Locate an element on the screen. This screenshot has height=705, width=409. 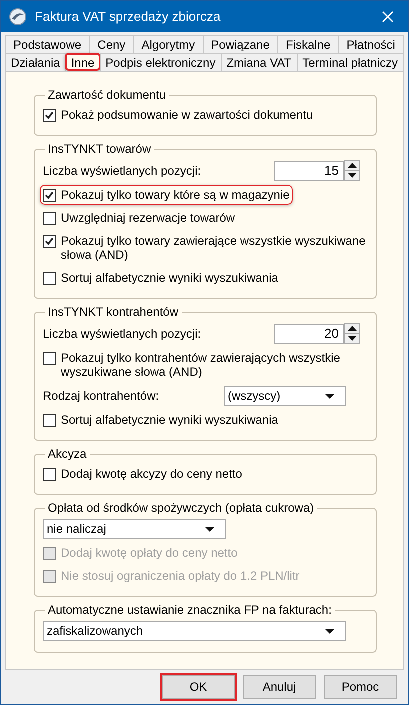
group-title: Opłata od środków spożywczych (opłata cukrowa) is located at coordinates (181, 508).